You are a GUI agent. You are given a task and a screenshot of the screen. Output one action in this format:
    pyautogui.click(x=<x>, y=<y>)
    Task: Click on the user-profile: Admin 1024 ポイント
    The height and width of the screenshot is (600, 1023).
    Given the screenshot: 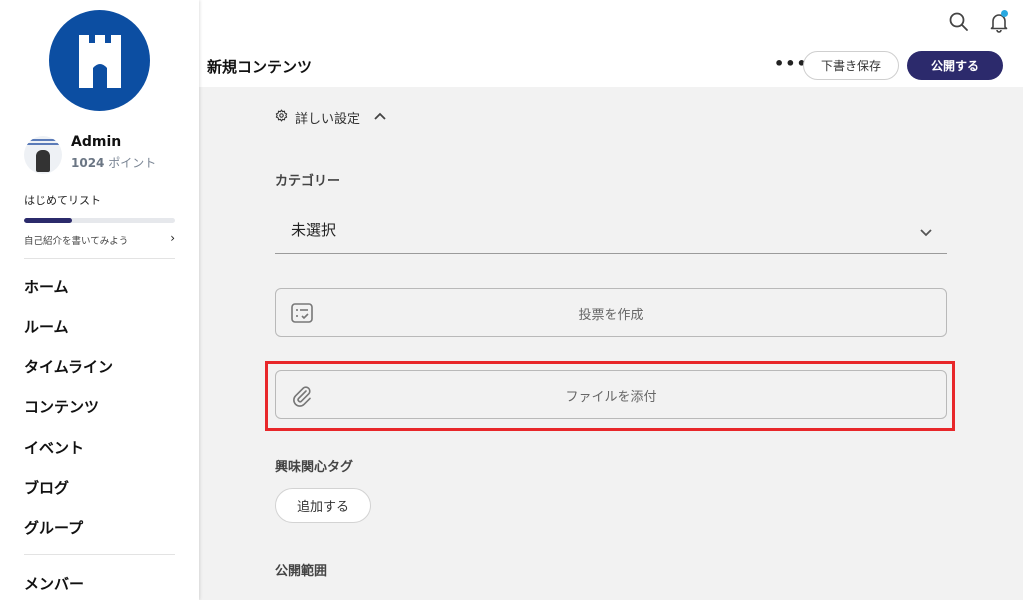 What is the action you would take?
    pyautogui.click(x=109, y=153)
    